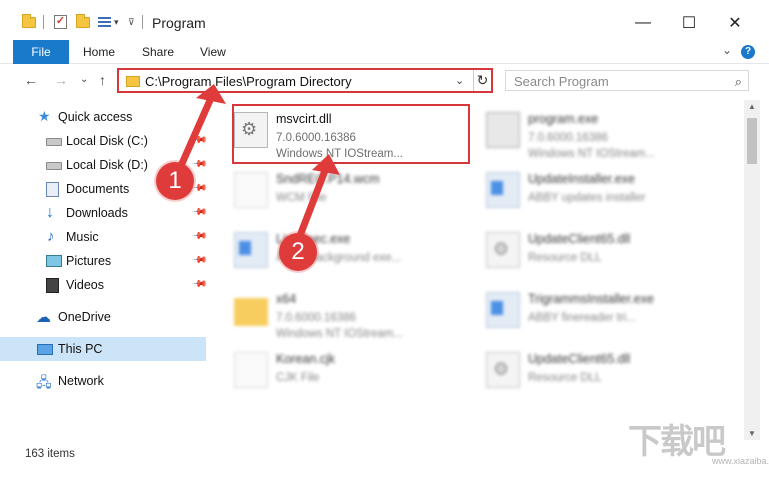 The width and height of the screenshot is (769, 482). I want to click on file-item-updateclient65-dll-2: UpdateClient65.dll Resource DLL, so click(602, 371).